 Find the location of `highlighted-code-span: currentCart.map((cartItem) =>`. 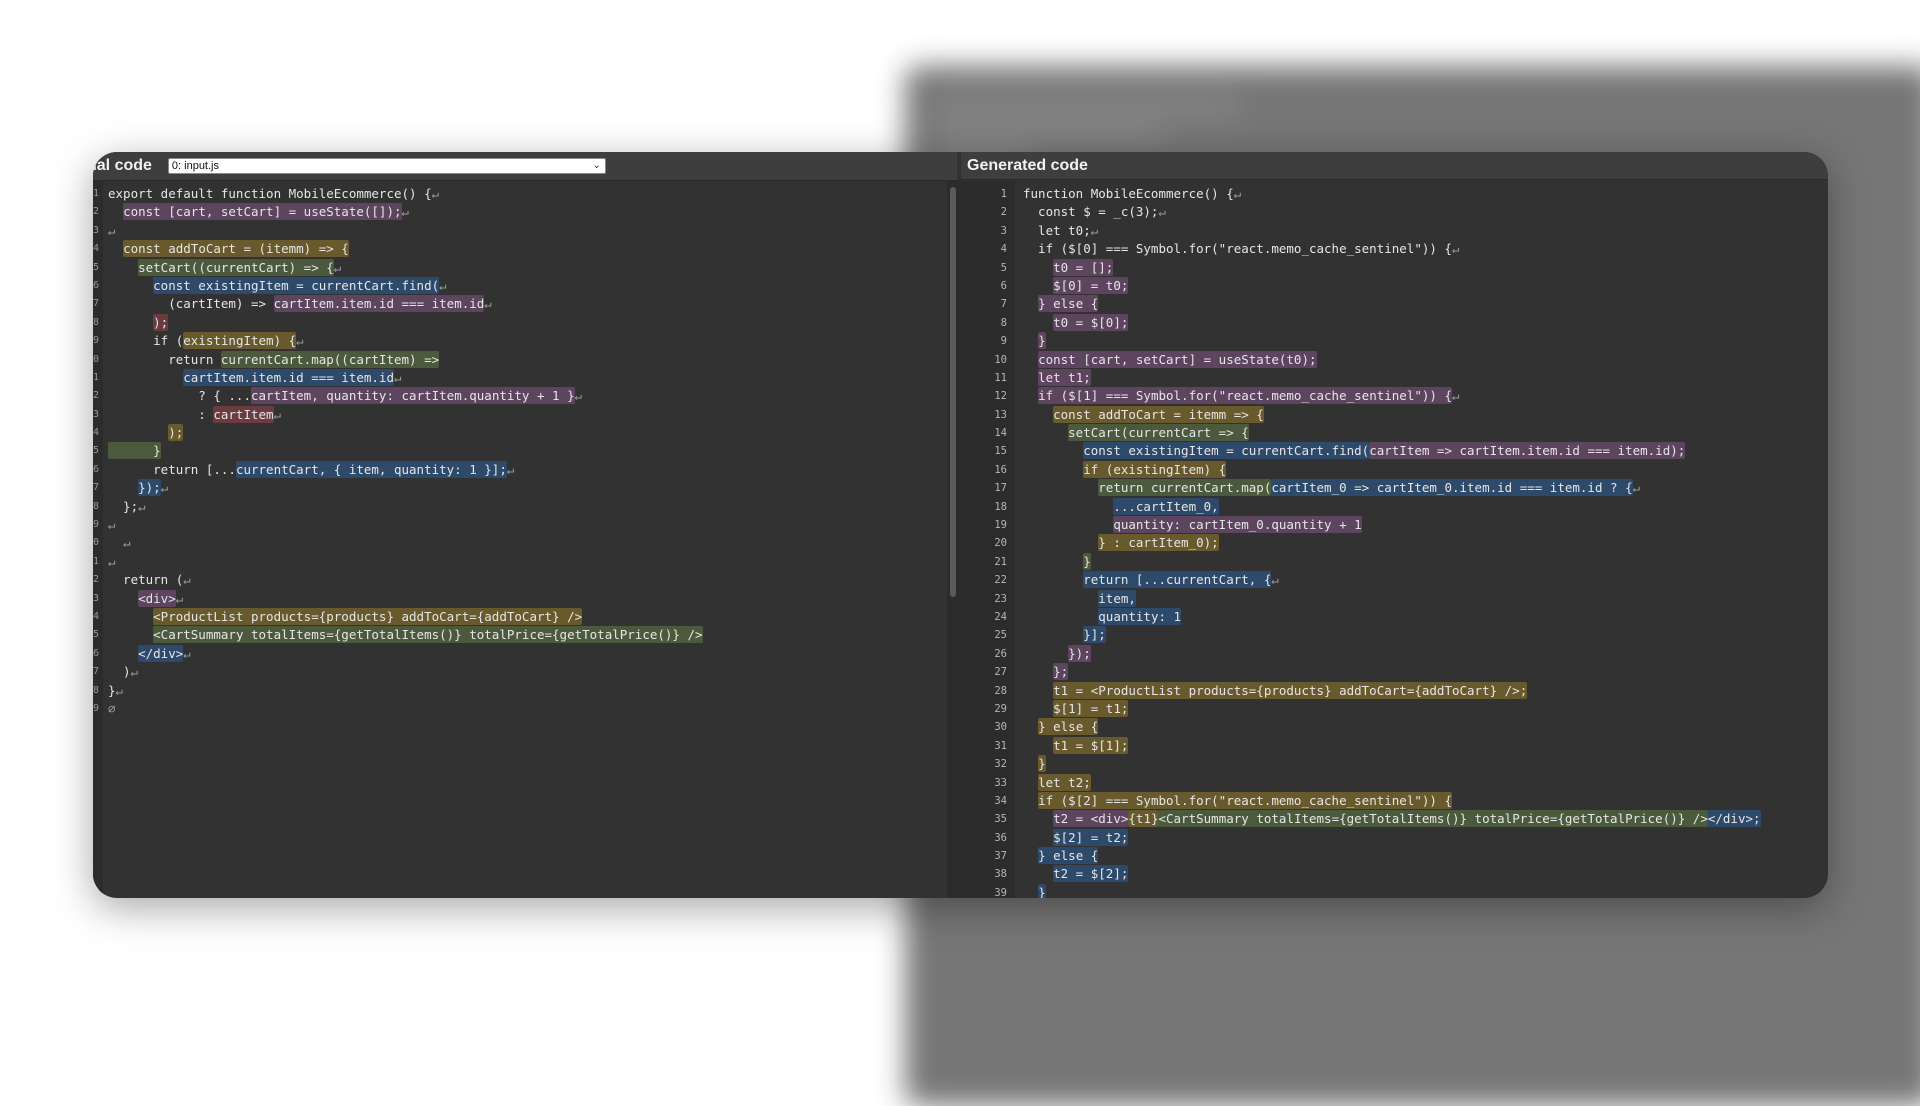

highlighted-code-span: currentCart.map((cartItem) => is located at coordinates (330, 359).